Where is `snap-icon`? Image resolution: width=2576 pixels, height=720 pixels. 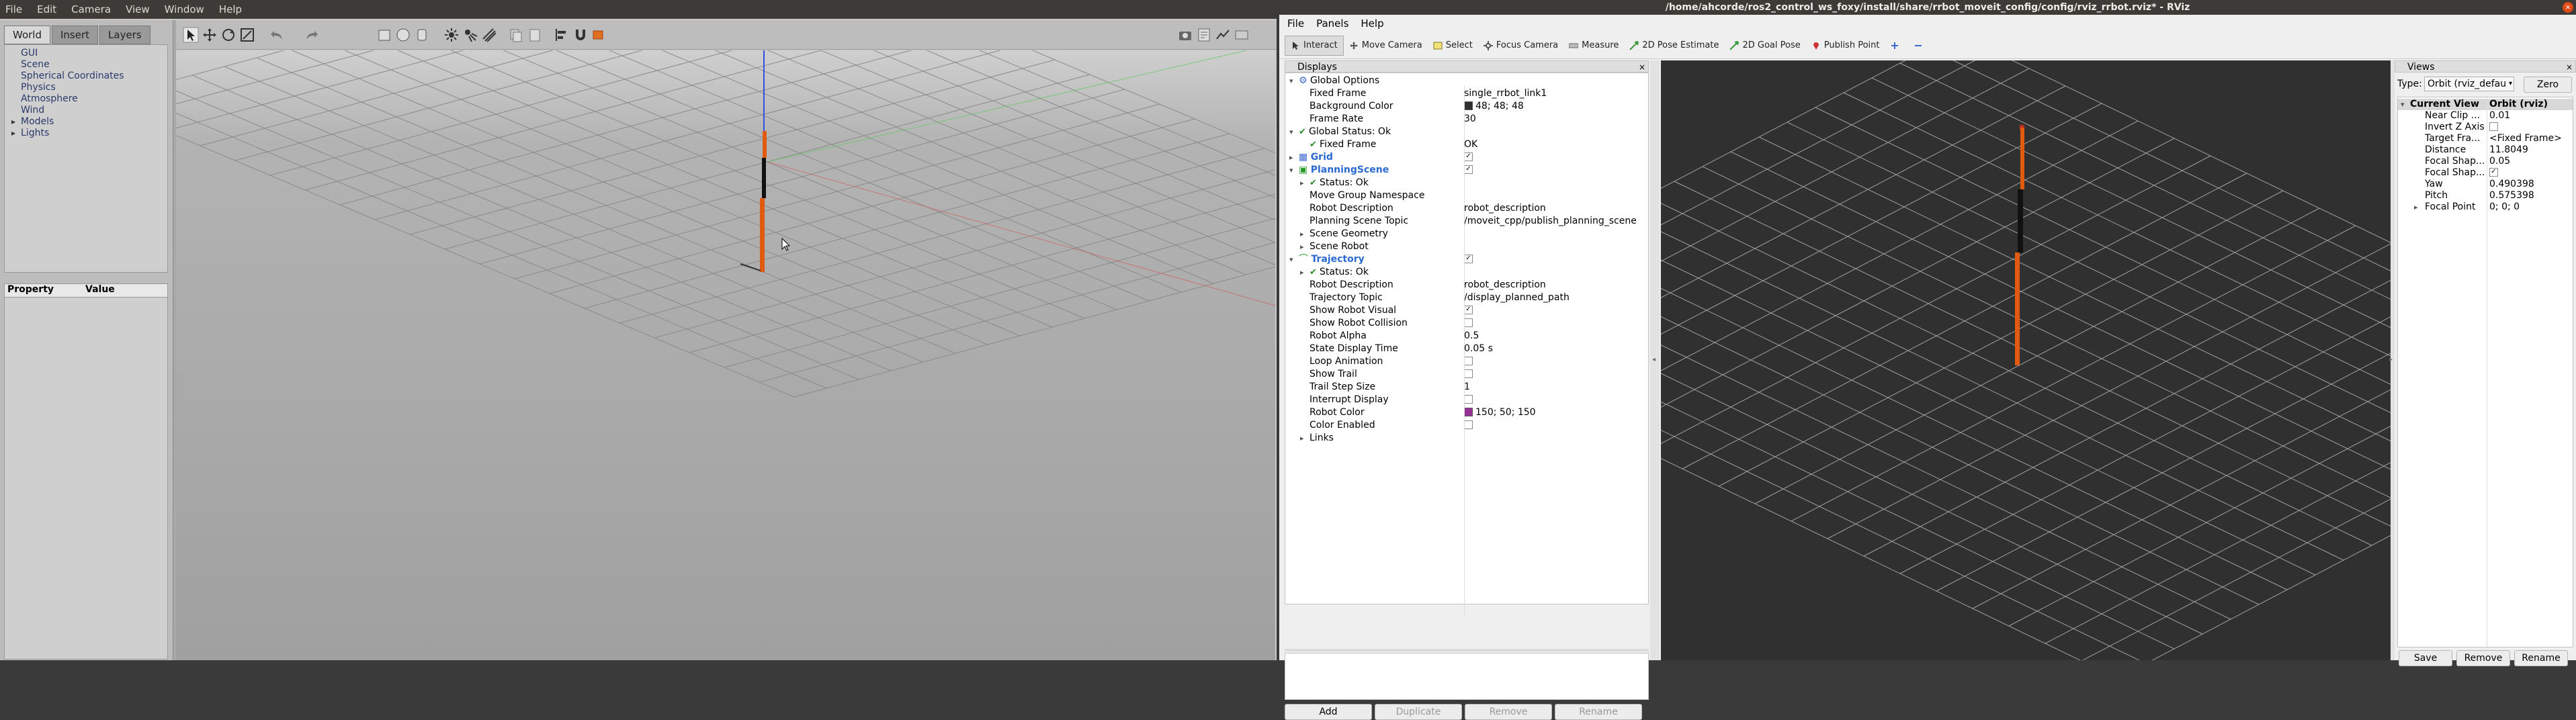
snap-icon is located at coordinates (580, 35).